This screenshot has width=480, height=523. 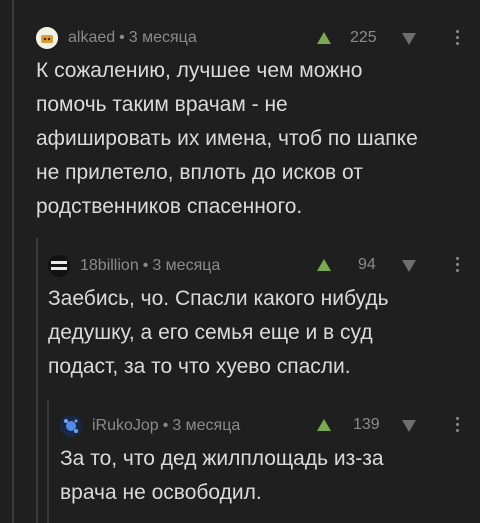 I want to click on username: alkaed, so click(x=91, y=38).